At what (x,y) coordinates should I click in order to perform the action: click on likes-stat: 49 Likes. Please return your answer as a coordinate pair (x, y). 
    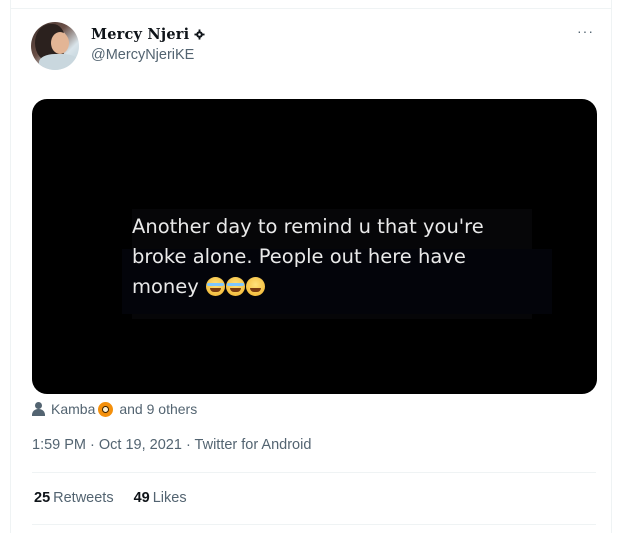
    Looking at the image, I should click on (160, 498).